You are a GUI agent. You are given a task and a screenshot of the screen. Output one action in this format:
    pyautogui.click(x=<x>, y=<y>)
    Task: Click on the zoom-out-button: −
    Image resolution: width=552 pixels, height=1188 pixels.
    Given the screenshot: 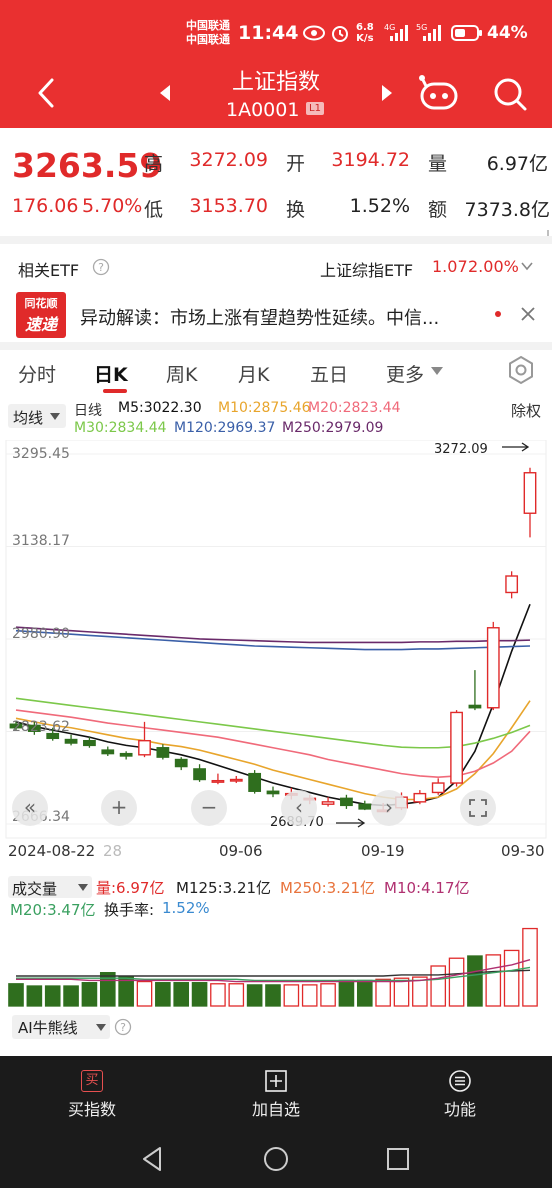 What is the action you would take?
    pyautogui.click(x=209, y=808)
    